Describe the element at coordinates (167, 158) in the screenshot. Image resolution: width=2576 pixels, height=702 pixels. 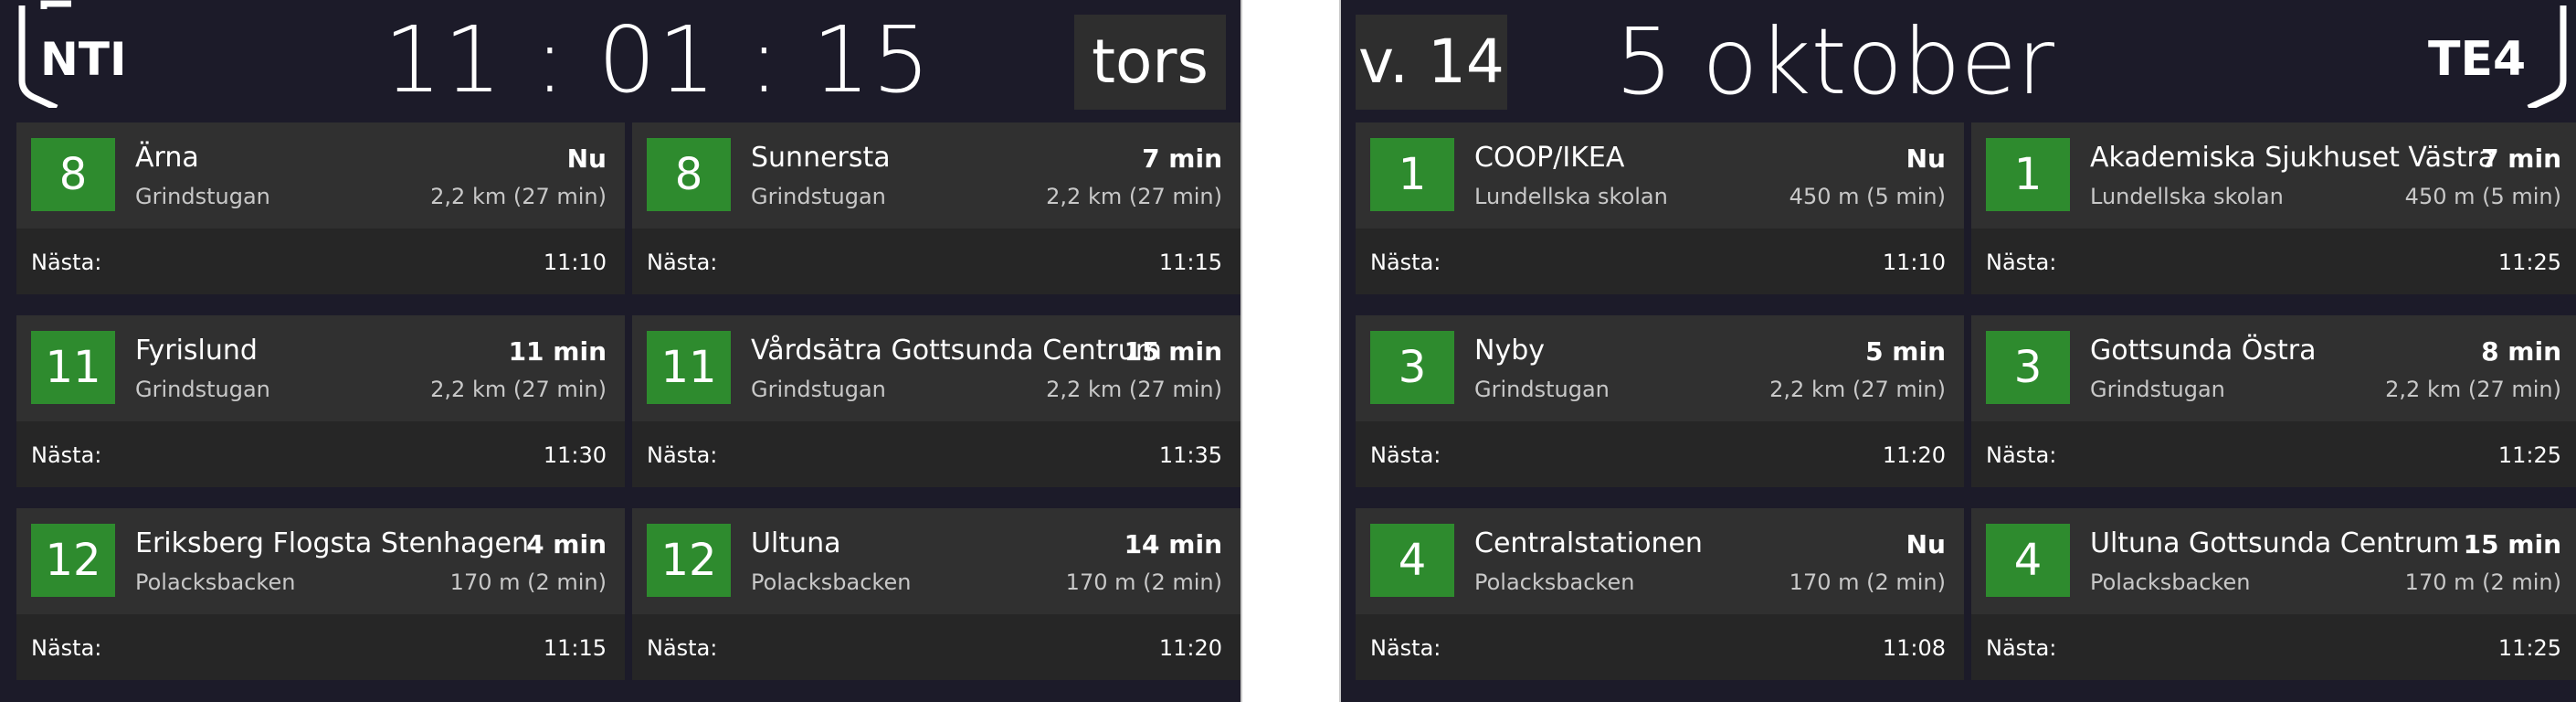
I see `destination: Ärna` at that location.